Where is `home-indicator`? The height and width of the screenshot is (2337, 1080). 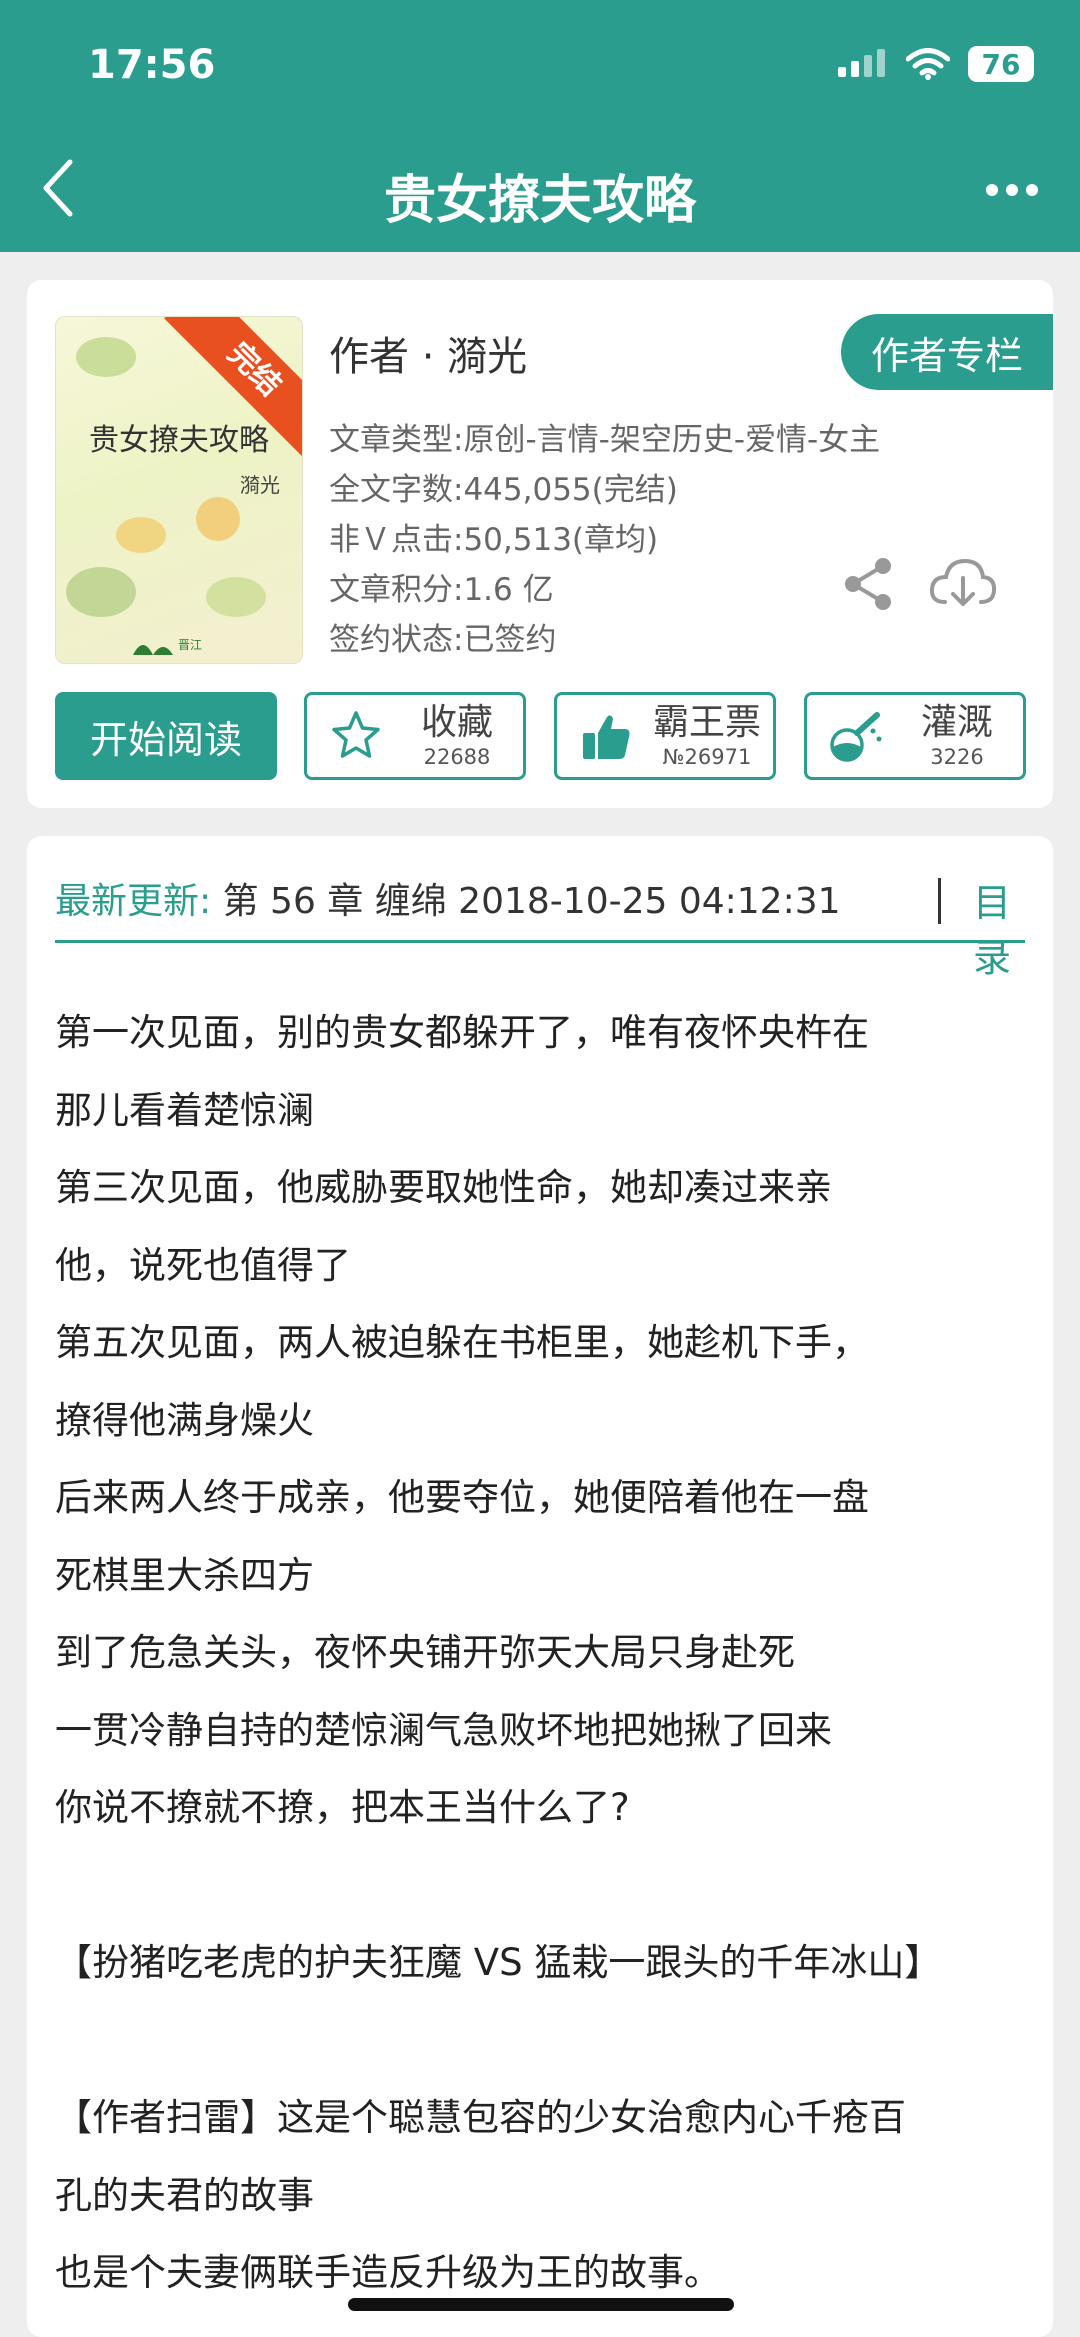 home-indicator is located at coordinates (541, 2304).